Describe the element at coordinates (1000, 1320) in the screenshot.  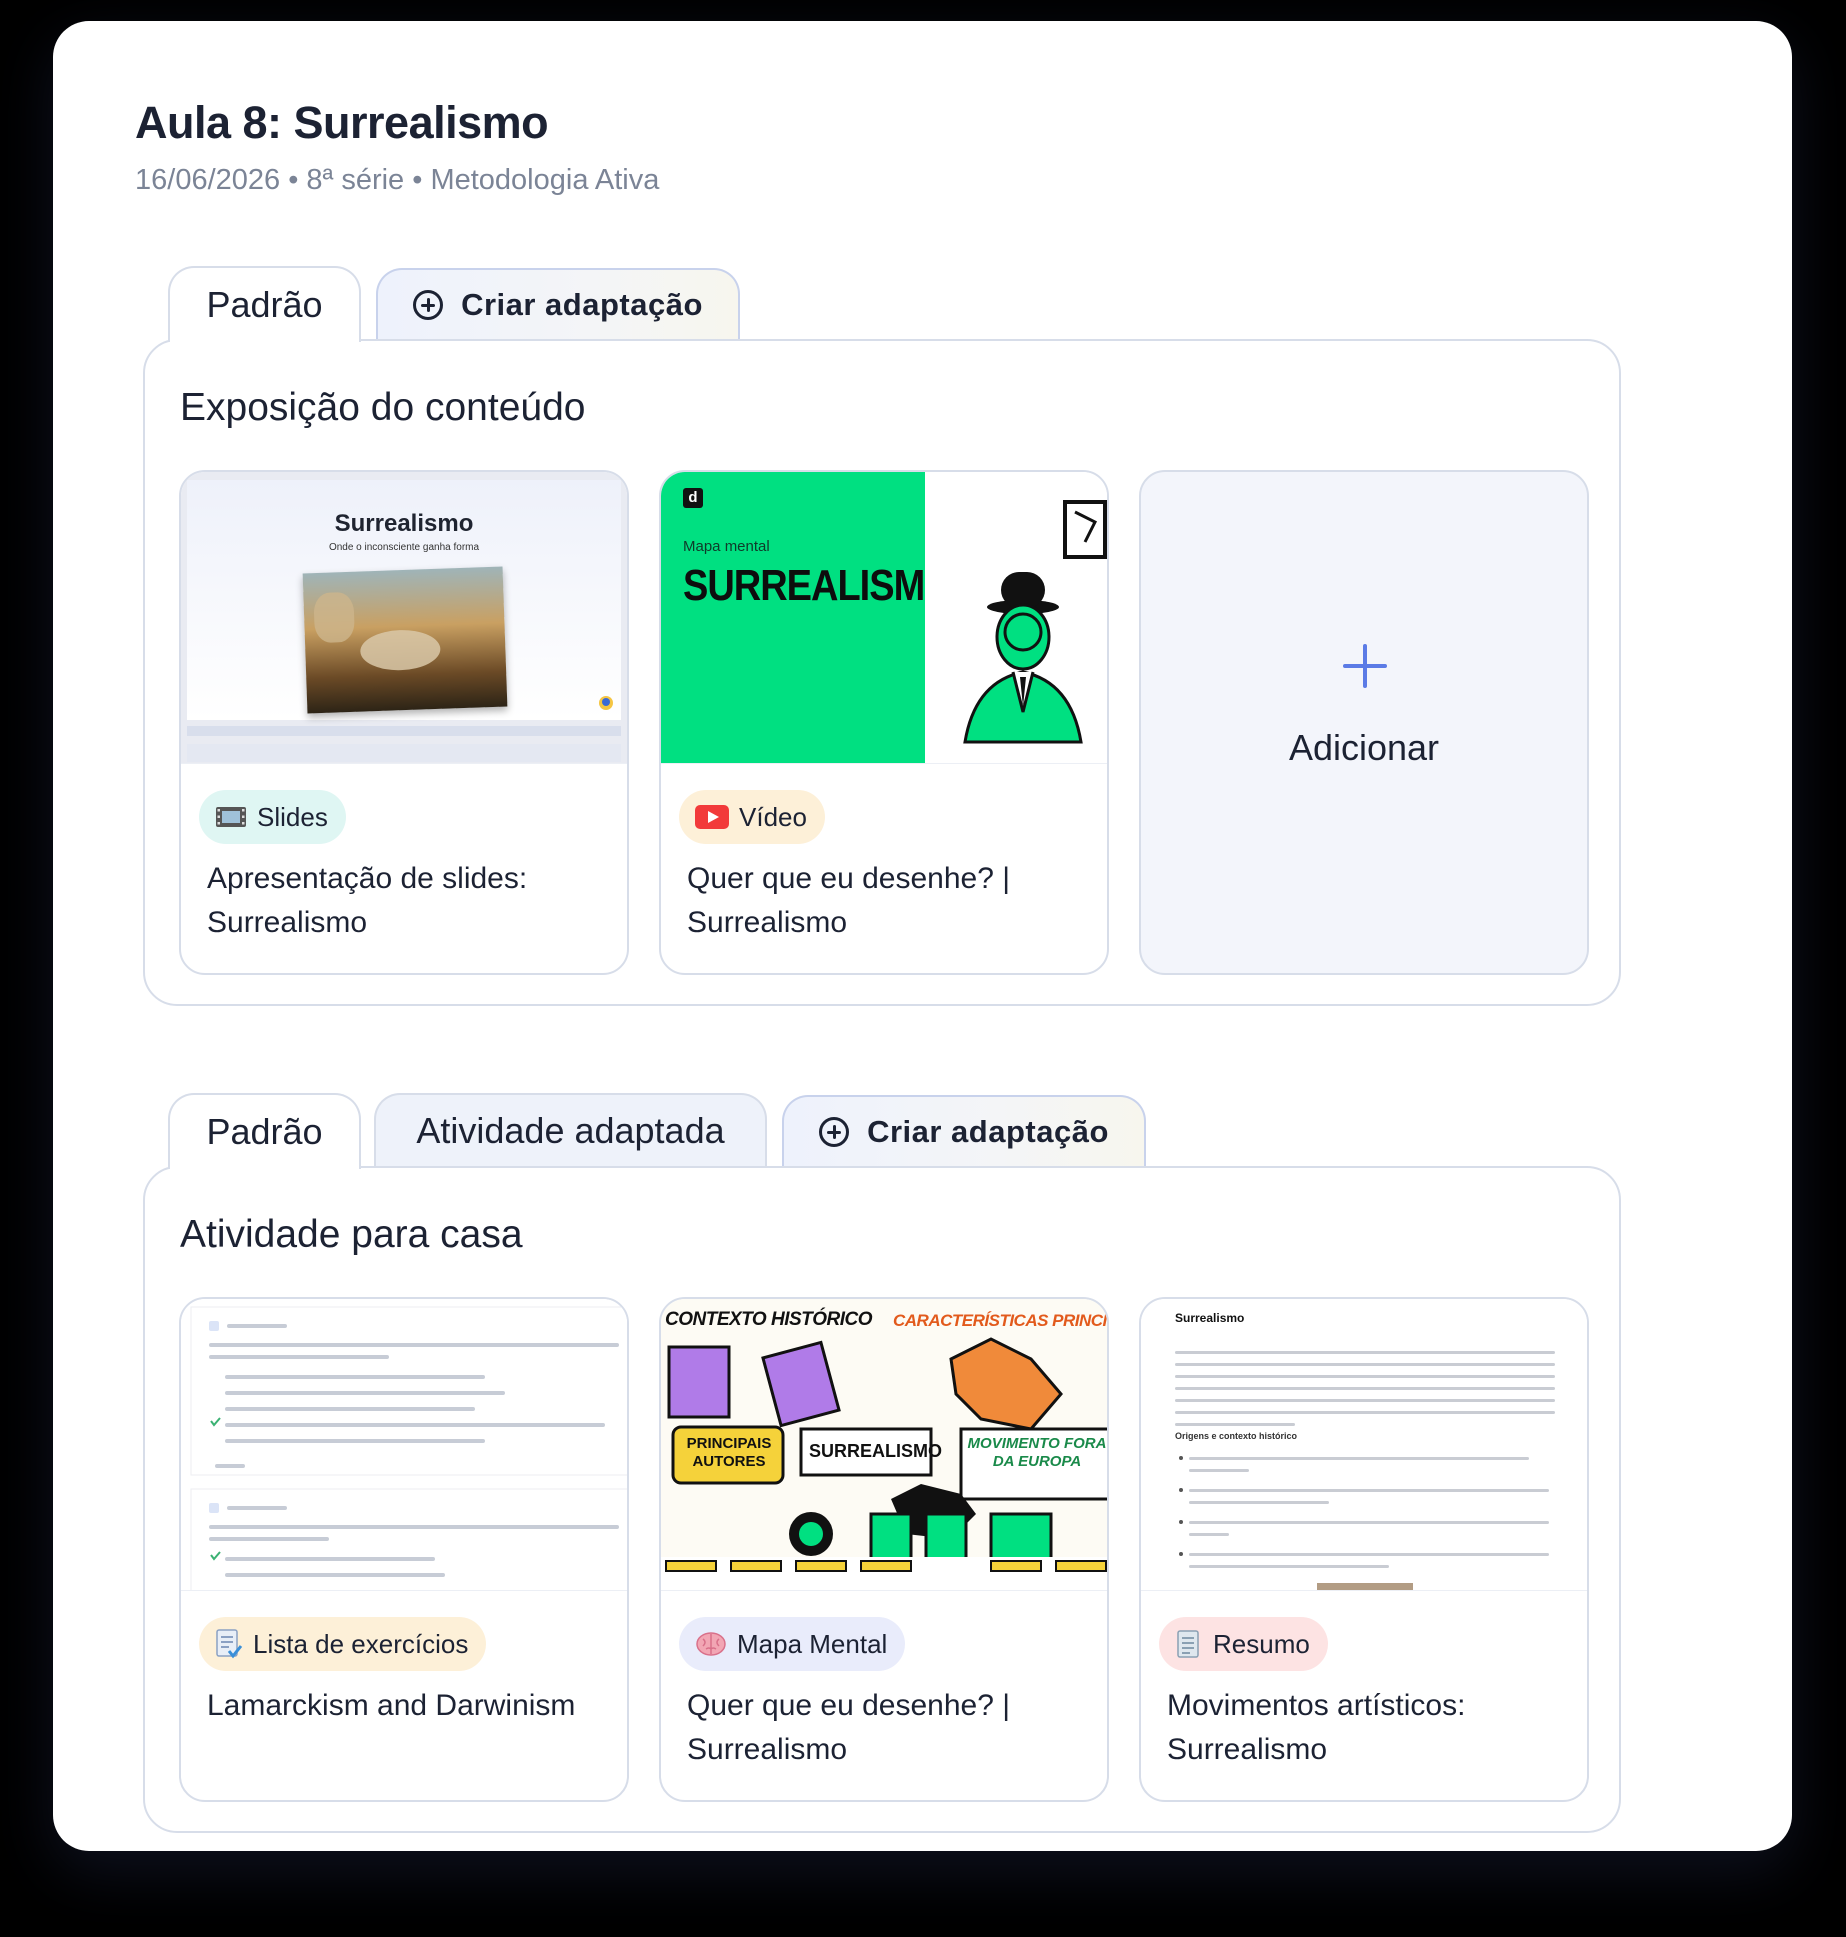
I see `mind-map-heading-right: CARACTERÍSTICAS PRINCIPAIS` at that location.